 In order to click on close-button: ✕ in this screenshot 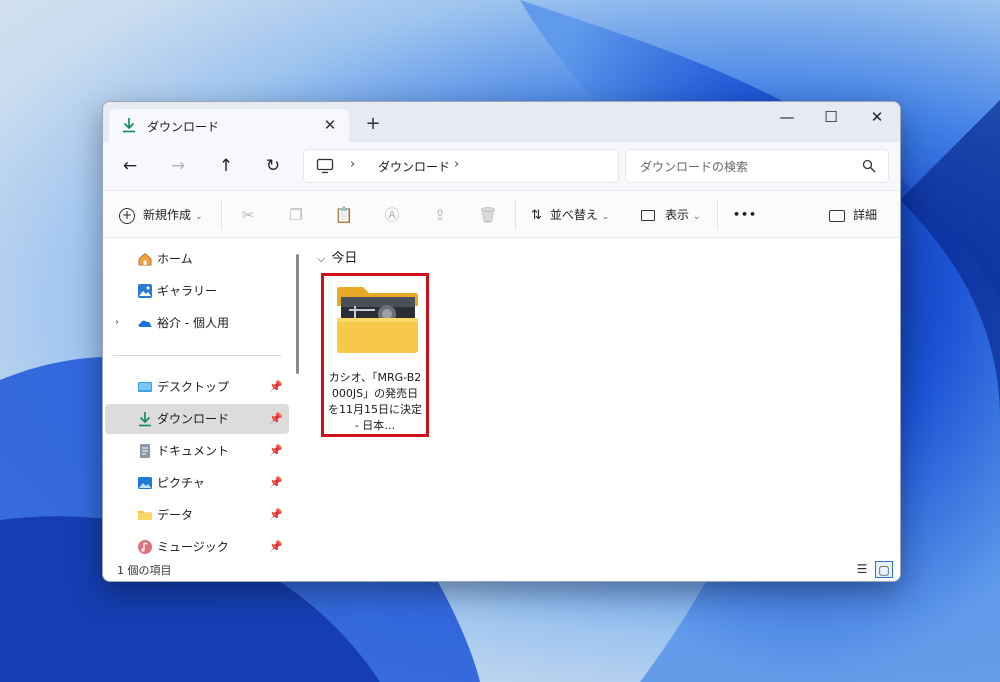, I will do `click(877, 117)`.